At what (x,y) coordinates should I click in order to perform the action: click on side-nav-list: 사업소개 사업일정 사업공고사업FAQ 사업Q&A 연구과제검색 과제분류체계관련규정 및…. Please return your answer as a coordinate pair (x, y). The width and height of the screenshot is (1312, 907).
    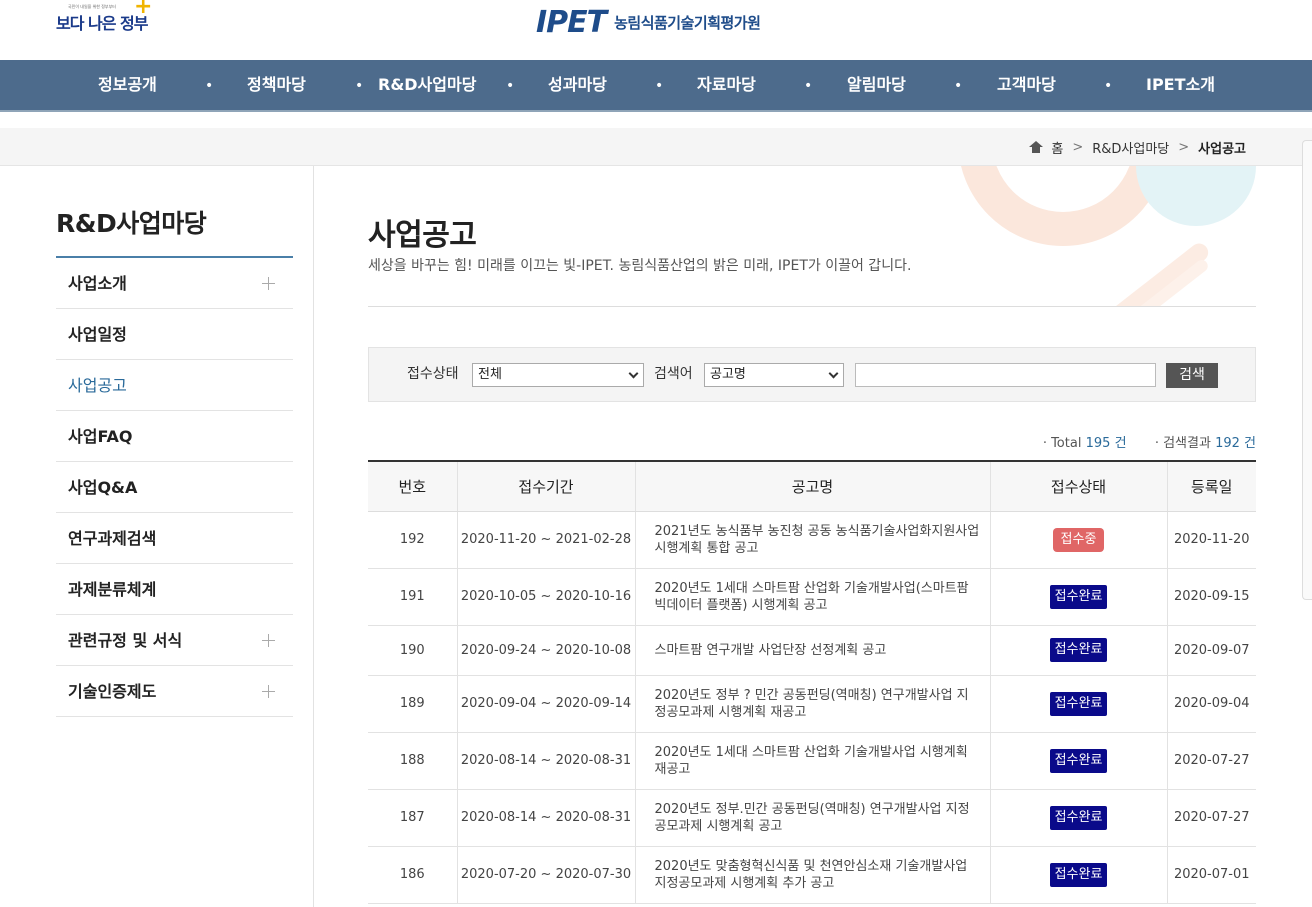
    Looking at the image, I should click on (174, 487).